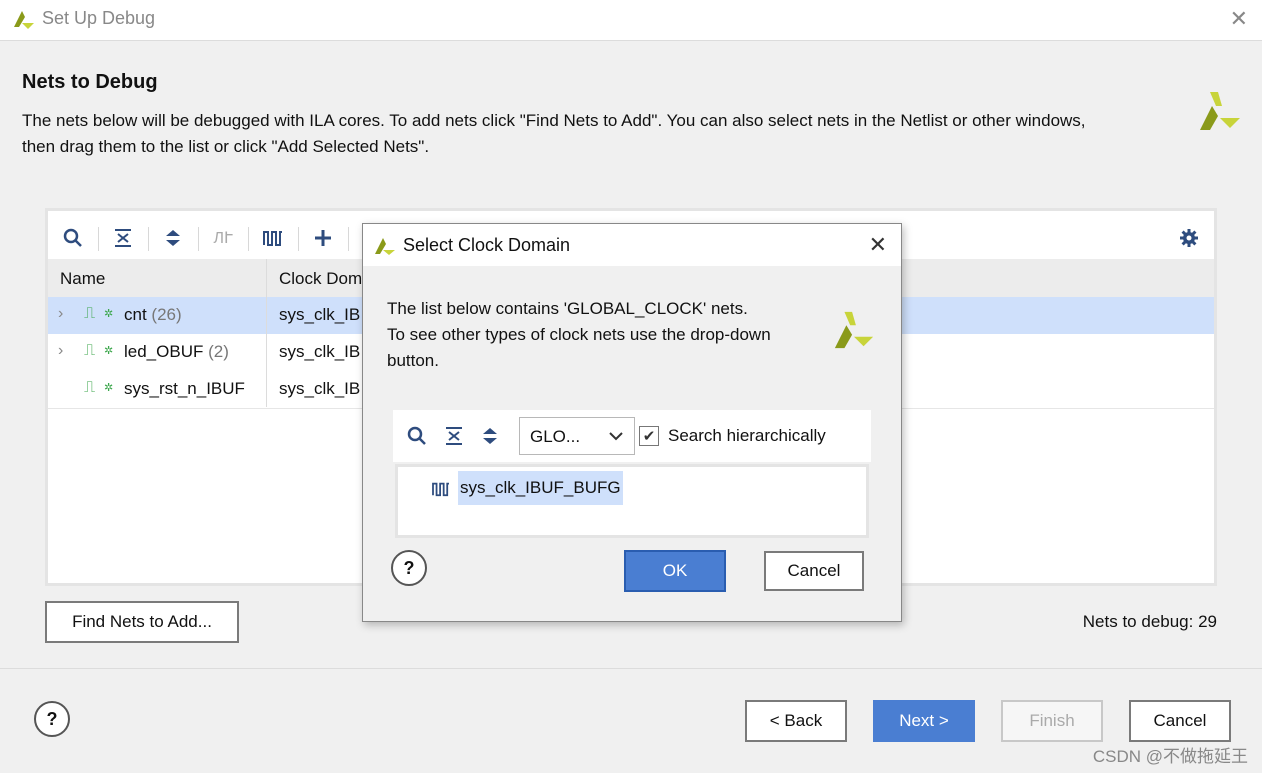 This screenshot has width=1262, height=773. Describe the element at coordinates (1149, 621) in the screenshot. I see `nets-count-label: Nets to debug: 29` at that location.